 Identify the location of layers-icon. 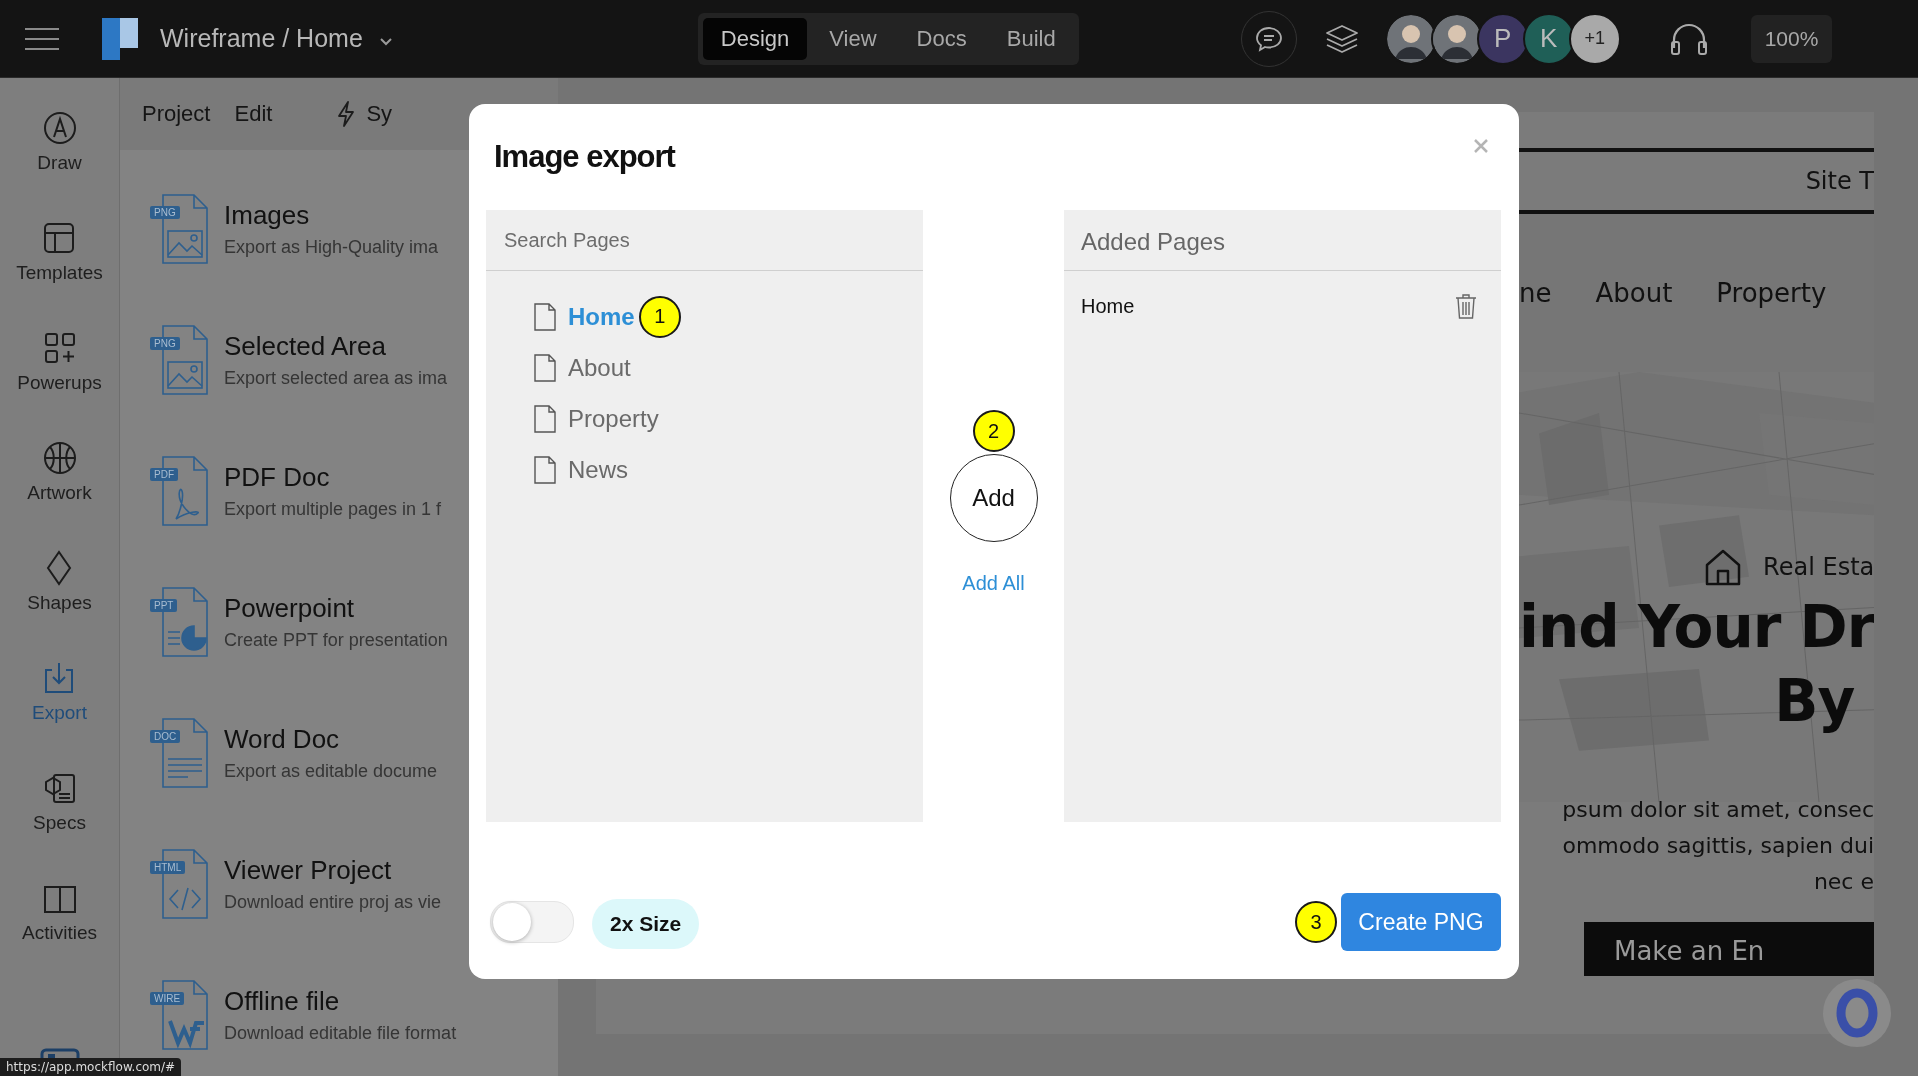
(1341, 38).